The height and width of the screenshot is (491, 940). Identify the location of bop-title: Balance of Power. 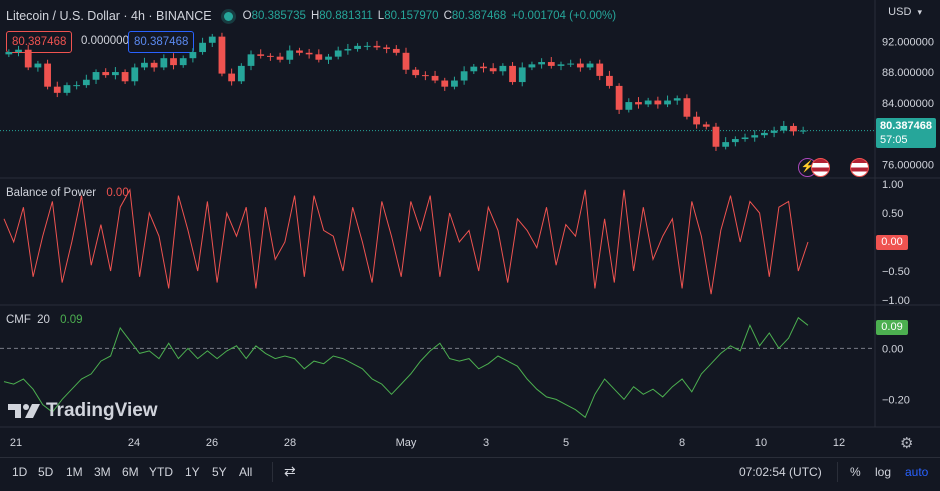
(51, 193).